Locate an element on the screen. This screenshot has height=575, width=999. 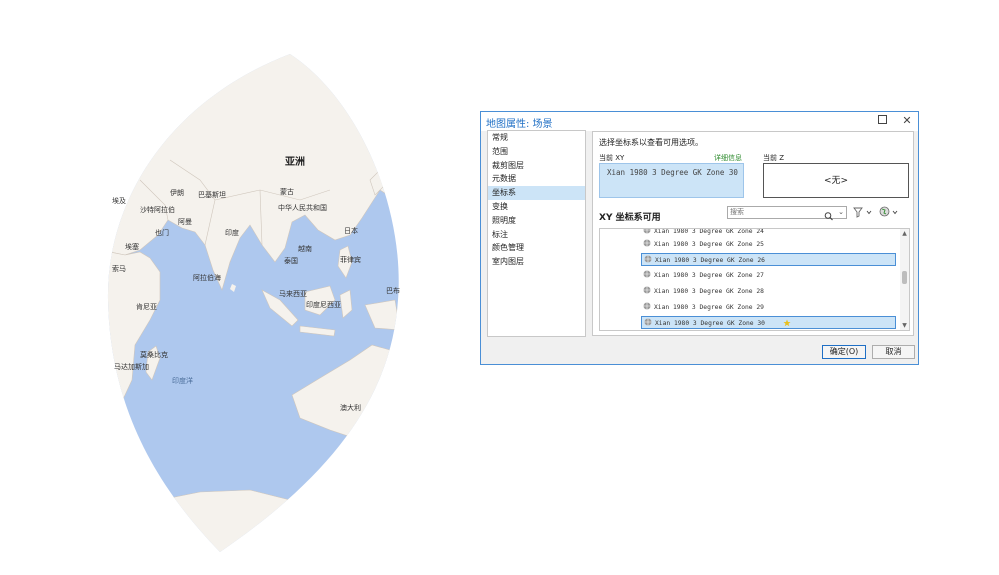
nav-item-metadata: 元数据 is located at coordinates (536, 179).